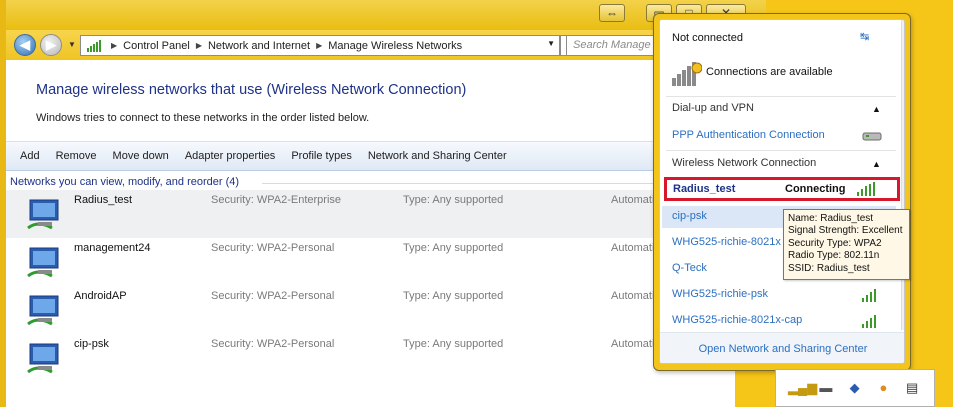  I want to click on network-name: cip-psk, so click(91, 344).